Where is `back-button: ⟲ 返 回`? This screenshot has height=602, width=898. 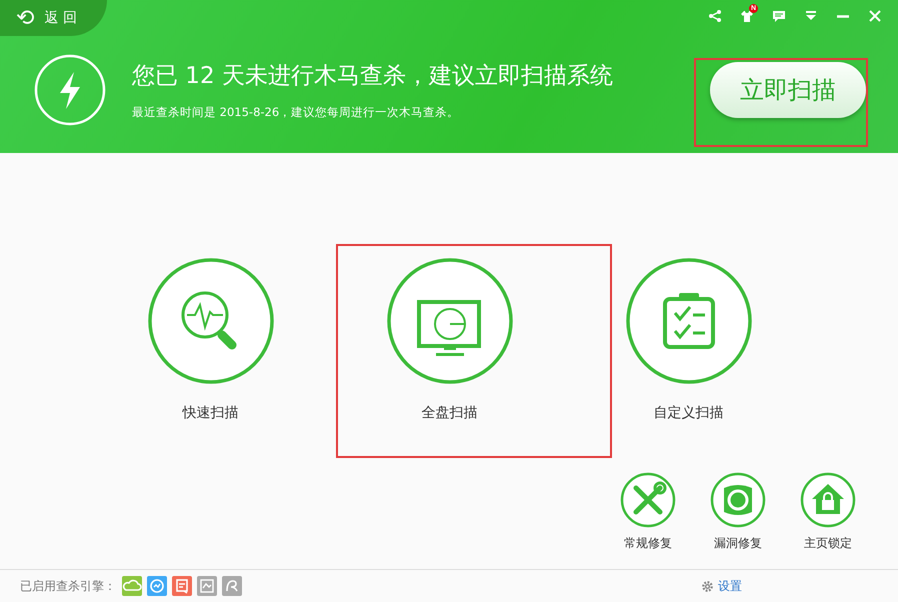
back-button: ⟲ 返 回 is located at coordinates (53, 18).